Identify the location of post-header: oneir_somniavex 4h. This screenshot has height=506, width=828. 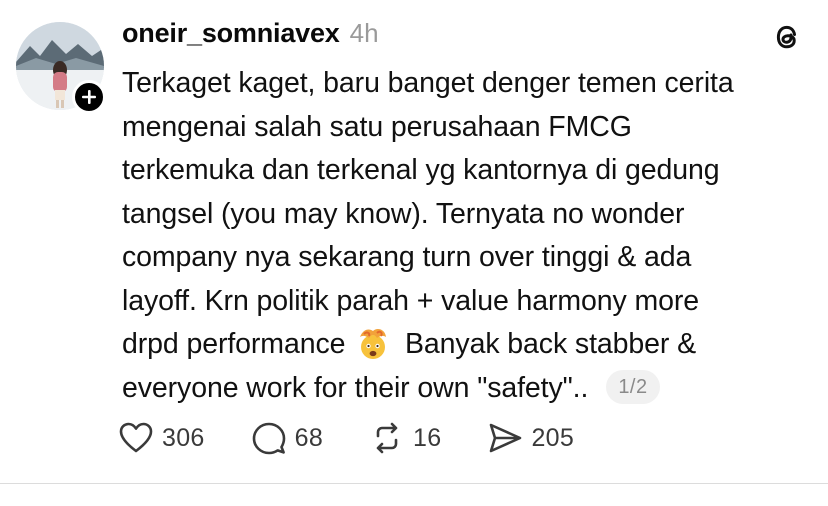
(250, 38).